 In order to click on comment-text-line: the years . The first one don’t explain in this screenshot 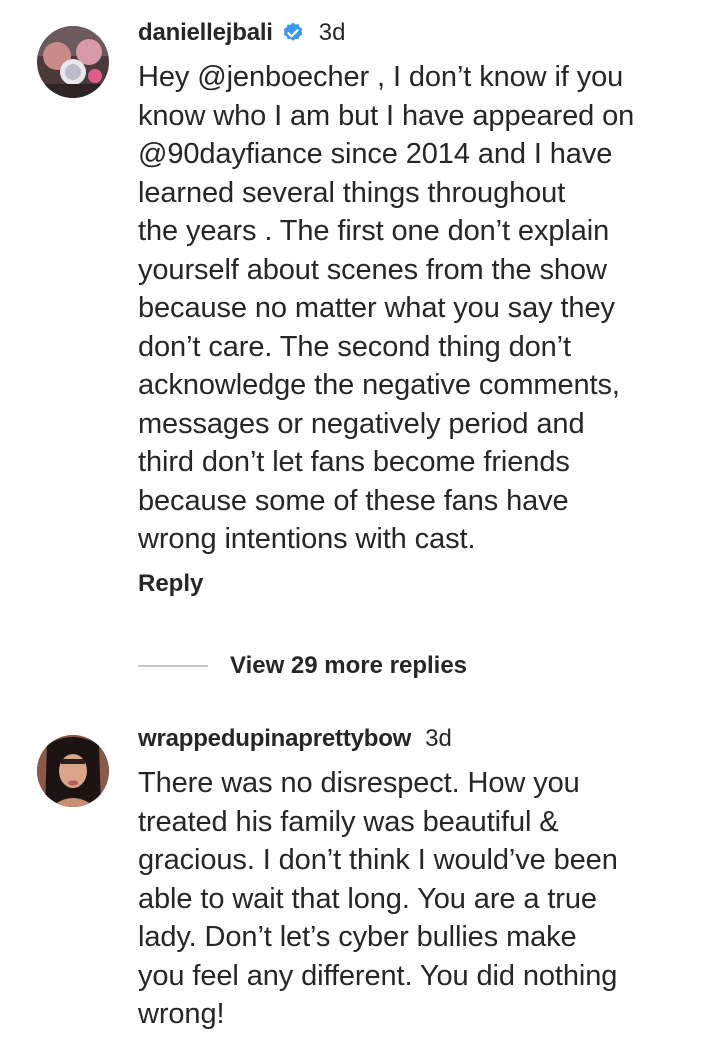, I will do `click(374, 231)`.